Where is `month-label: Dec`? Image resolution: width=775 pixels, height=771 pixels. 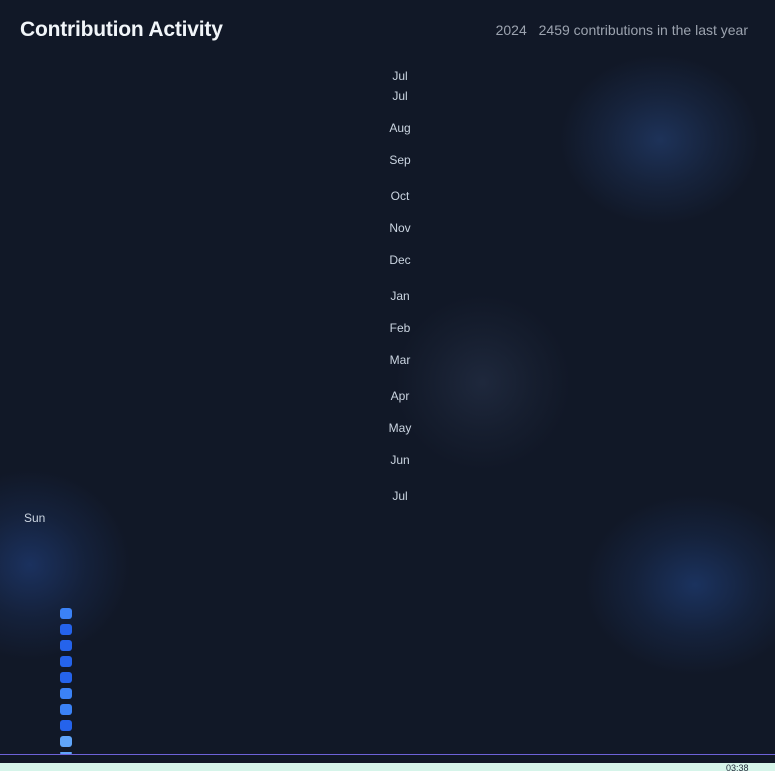 month-label: Dec is located at coordinates (400, 260).